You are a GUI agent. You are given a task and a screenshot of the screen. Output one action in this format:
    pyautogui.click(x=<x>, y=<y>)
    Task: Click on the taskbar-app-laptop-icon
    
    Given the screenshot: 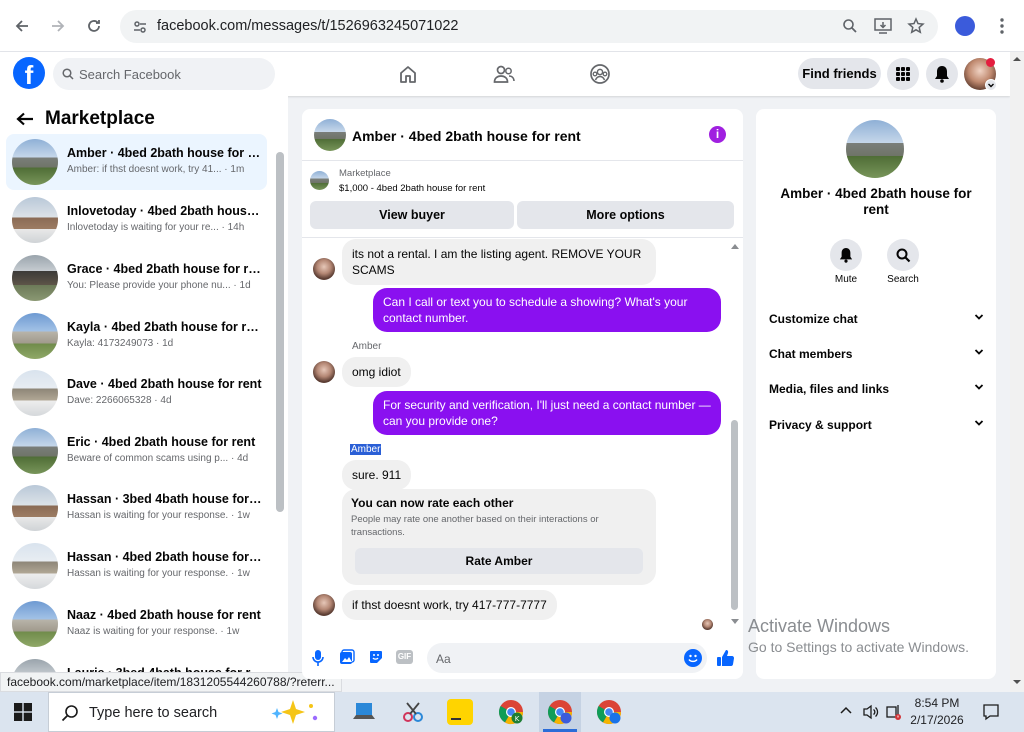 What is the action you would take?
    pyautogui.click(x=364, y=712)
    